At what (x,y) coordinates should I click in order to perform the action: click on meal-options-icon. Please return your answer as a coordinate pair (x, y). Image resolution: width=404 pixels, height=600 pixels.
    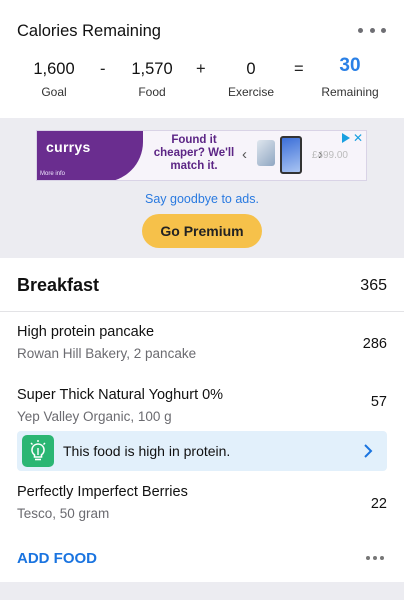
    Looking at the image, I should click on (375, 558).